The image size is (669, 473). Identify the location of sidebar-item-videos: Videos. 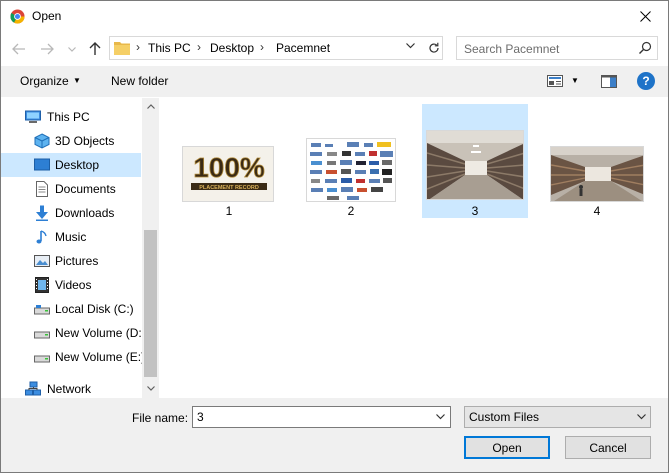
(71, 285).